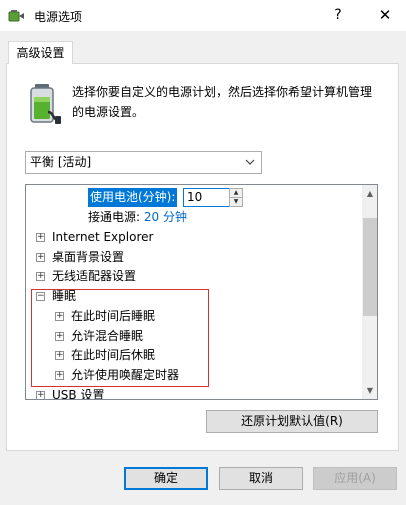  Describe the element at coordinates (369, 193) in the screenshot. I see `scroll-up-icon: ▲` at that location.